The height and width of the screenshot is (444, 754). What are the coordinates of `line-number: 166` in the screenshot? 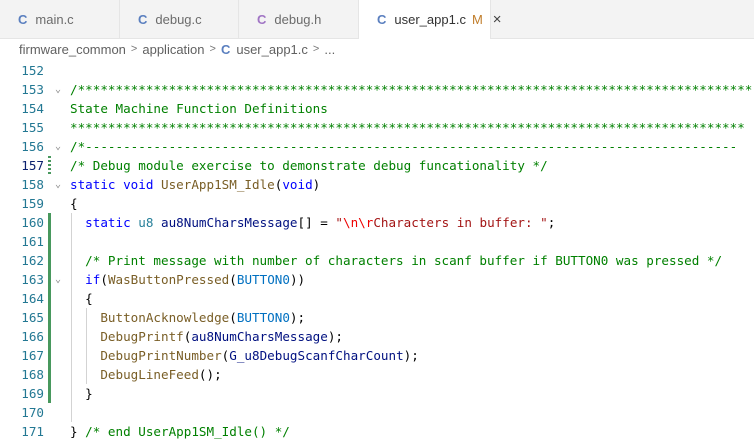 It's located at (32, 336).